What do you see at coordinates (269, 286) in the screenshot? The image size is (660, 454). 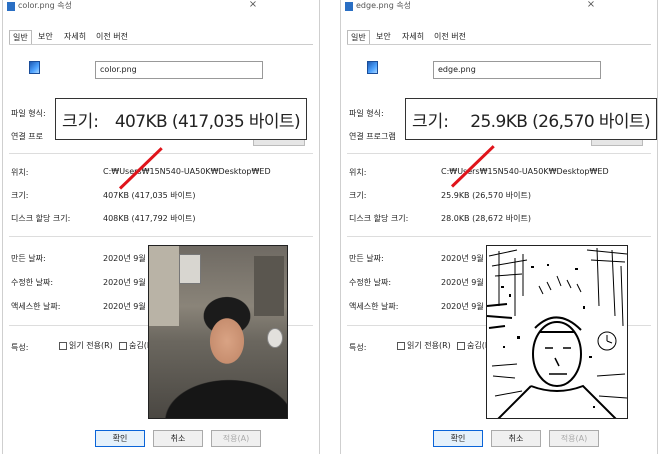 I see `photo-shelf` at bounding box center [269, 286].